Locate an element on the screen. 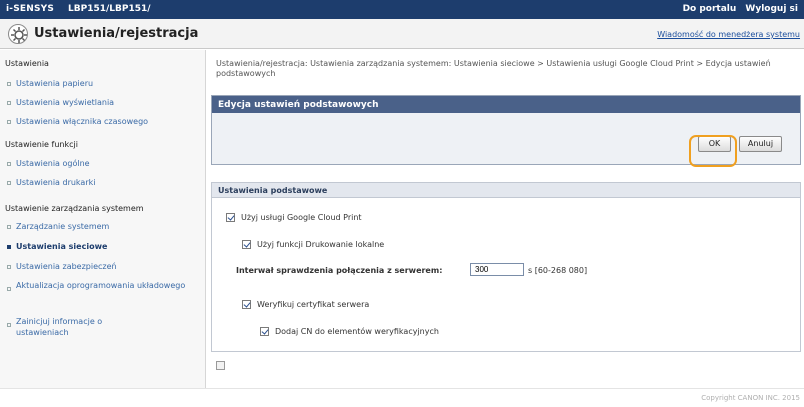 This screenshot has height=407, width=804. sidebar-section-system: Ustawienie zarządzania systemem is located at coordinates (74, 208).